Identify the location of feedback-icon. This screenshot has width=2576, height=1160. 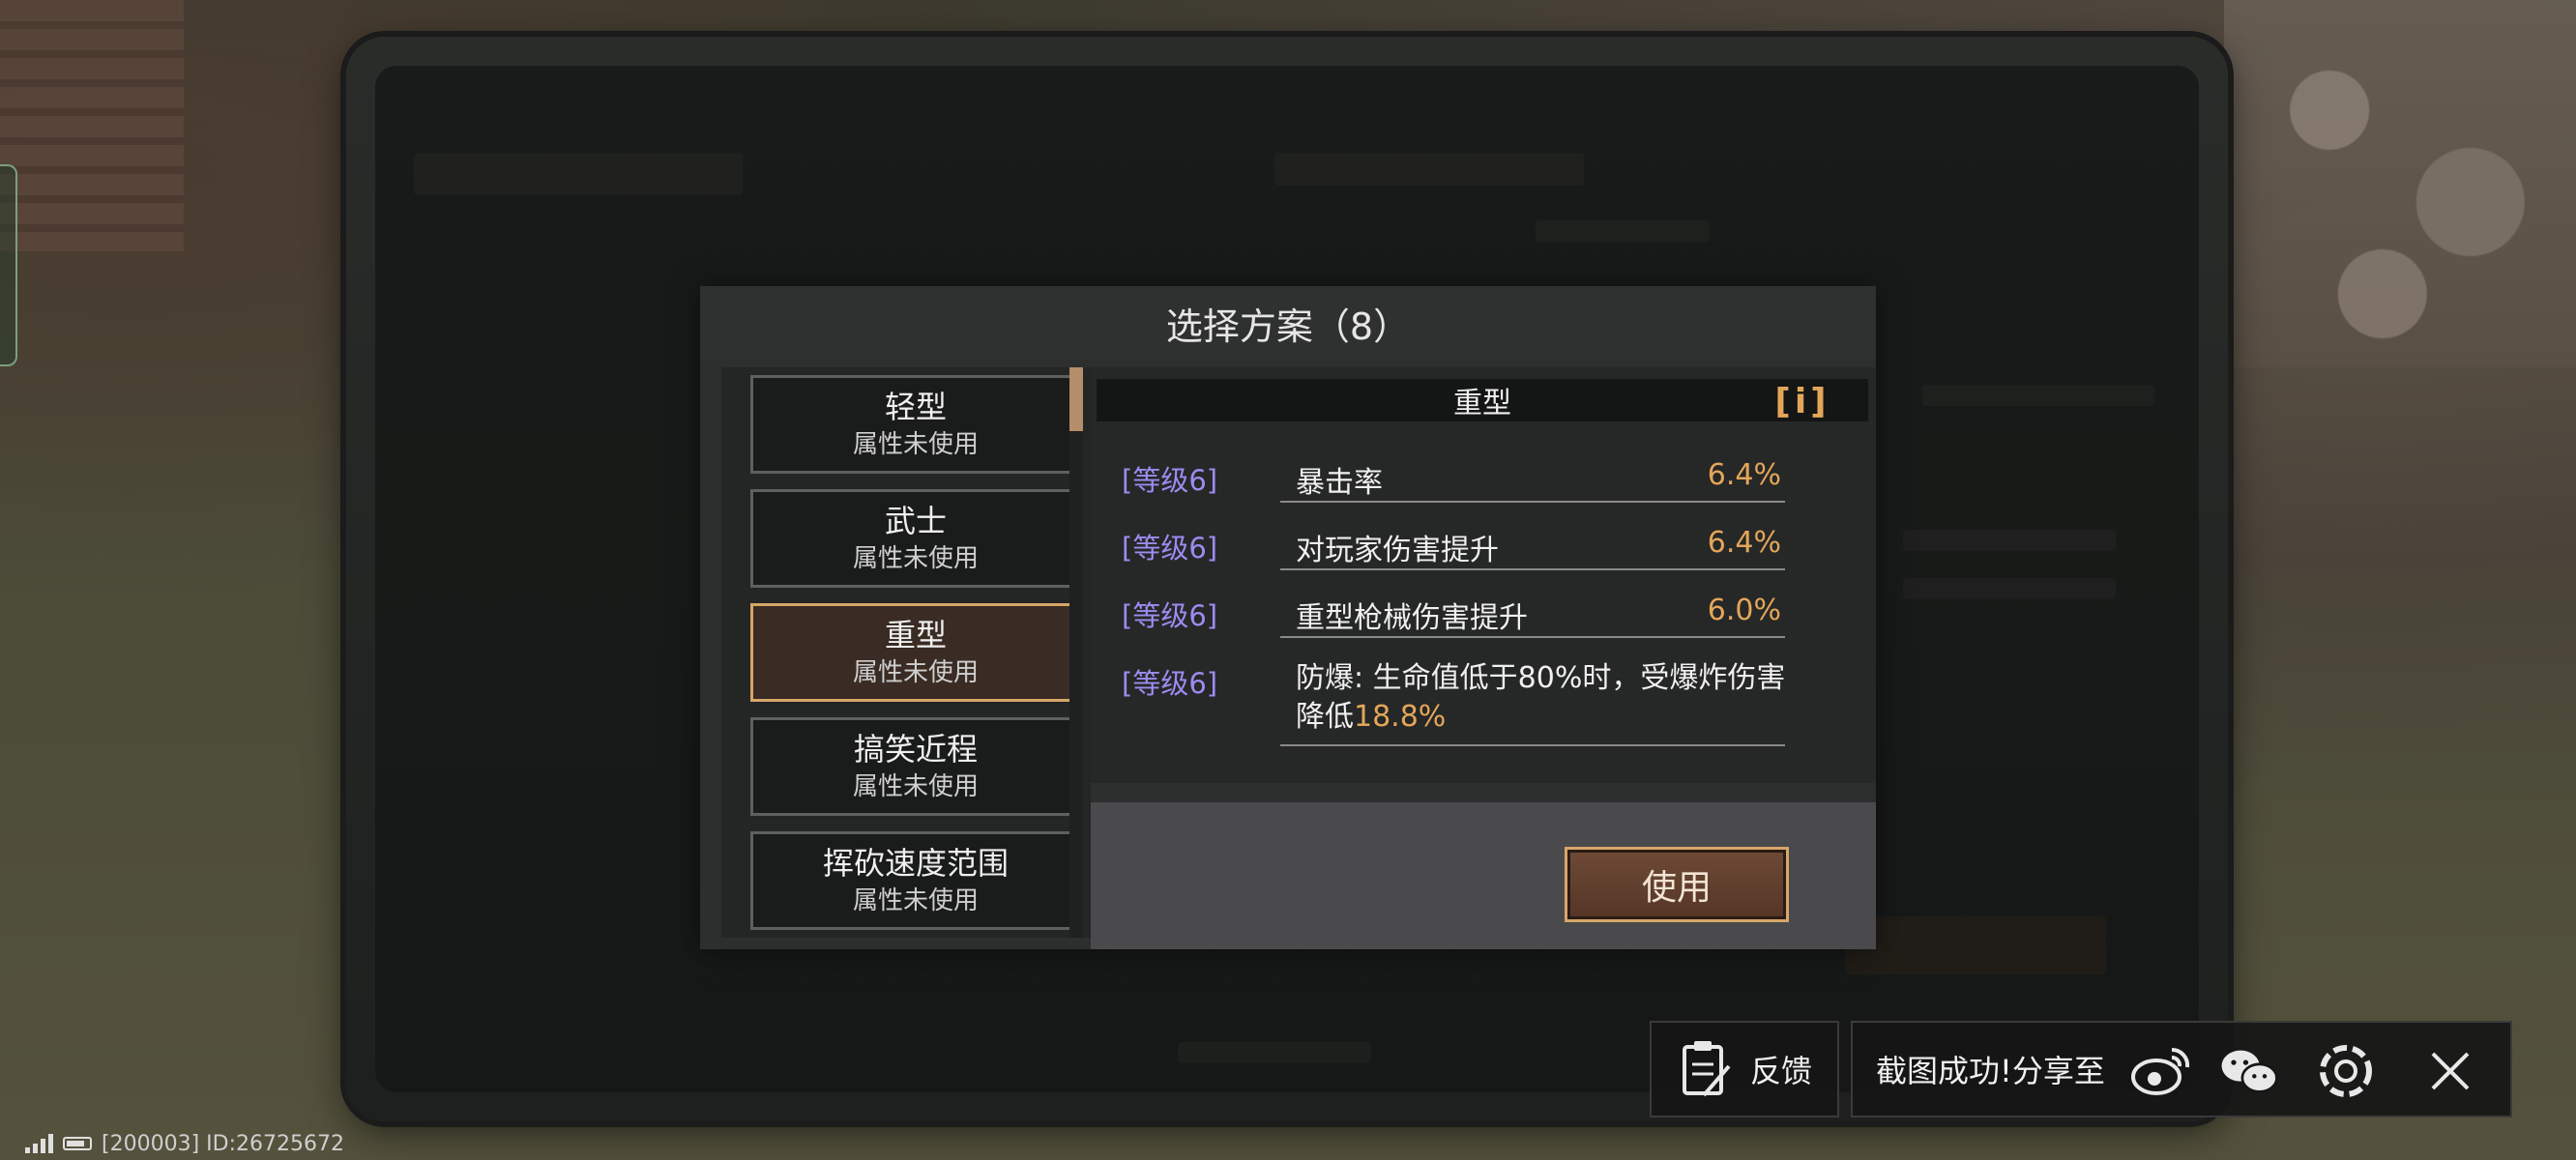
(1706, 1069).